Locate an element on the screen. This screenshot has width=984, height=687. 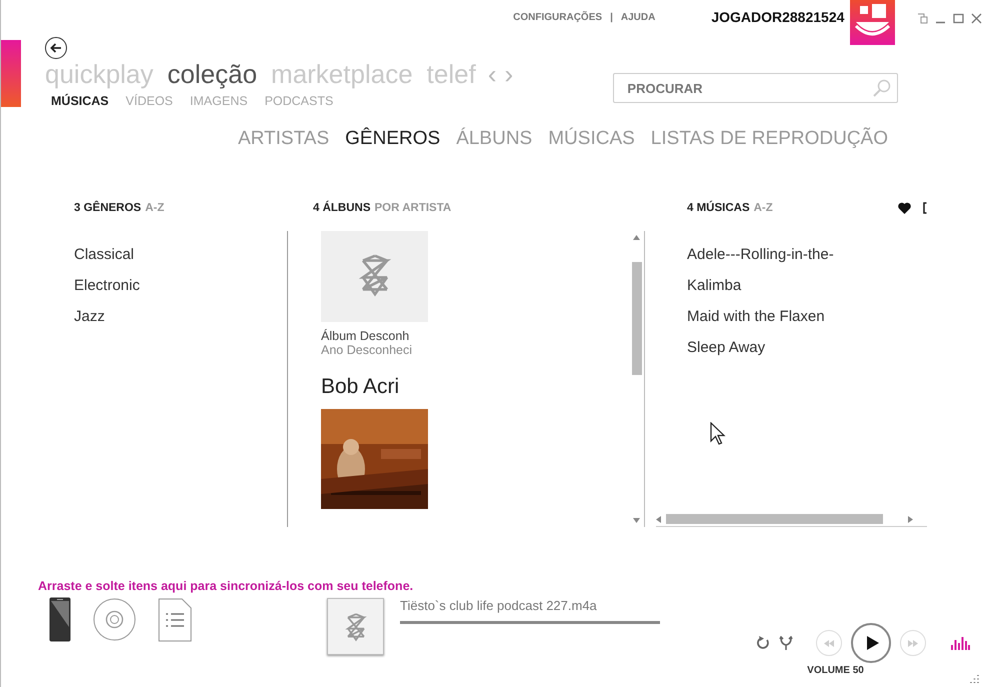
compact-mode-icon is located at coordinates (922, 18).